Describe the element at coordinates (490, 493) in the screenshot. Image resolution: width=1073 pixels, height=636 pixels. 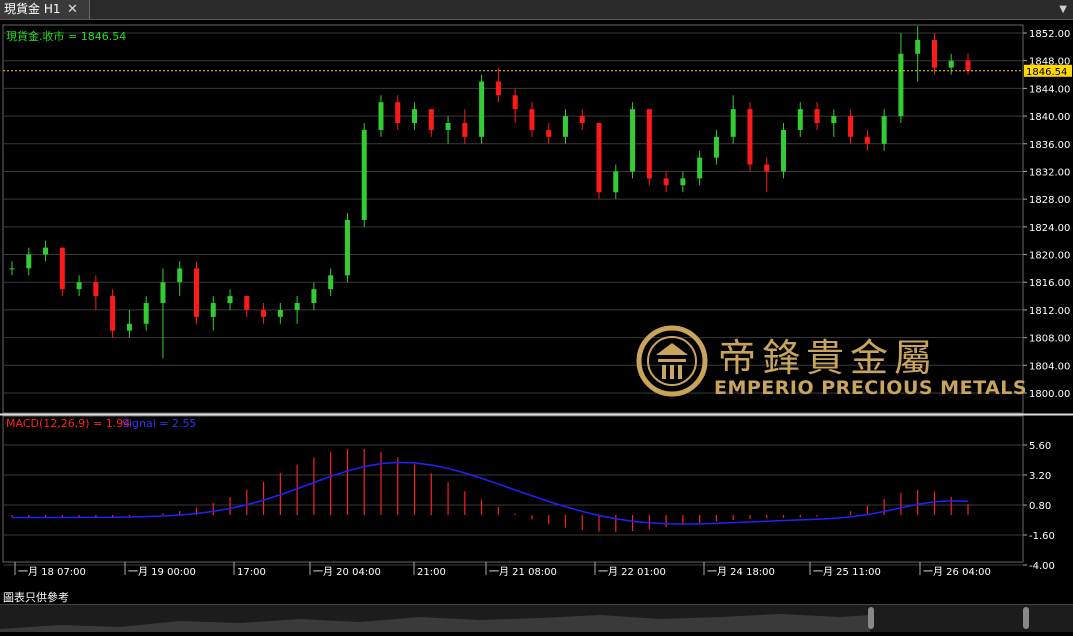
I see `signal-line` at that location.